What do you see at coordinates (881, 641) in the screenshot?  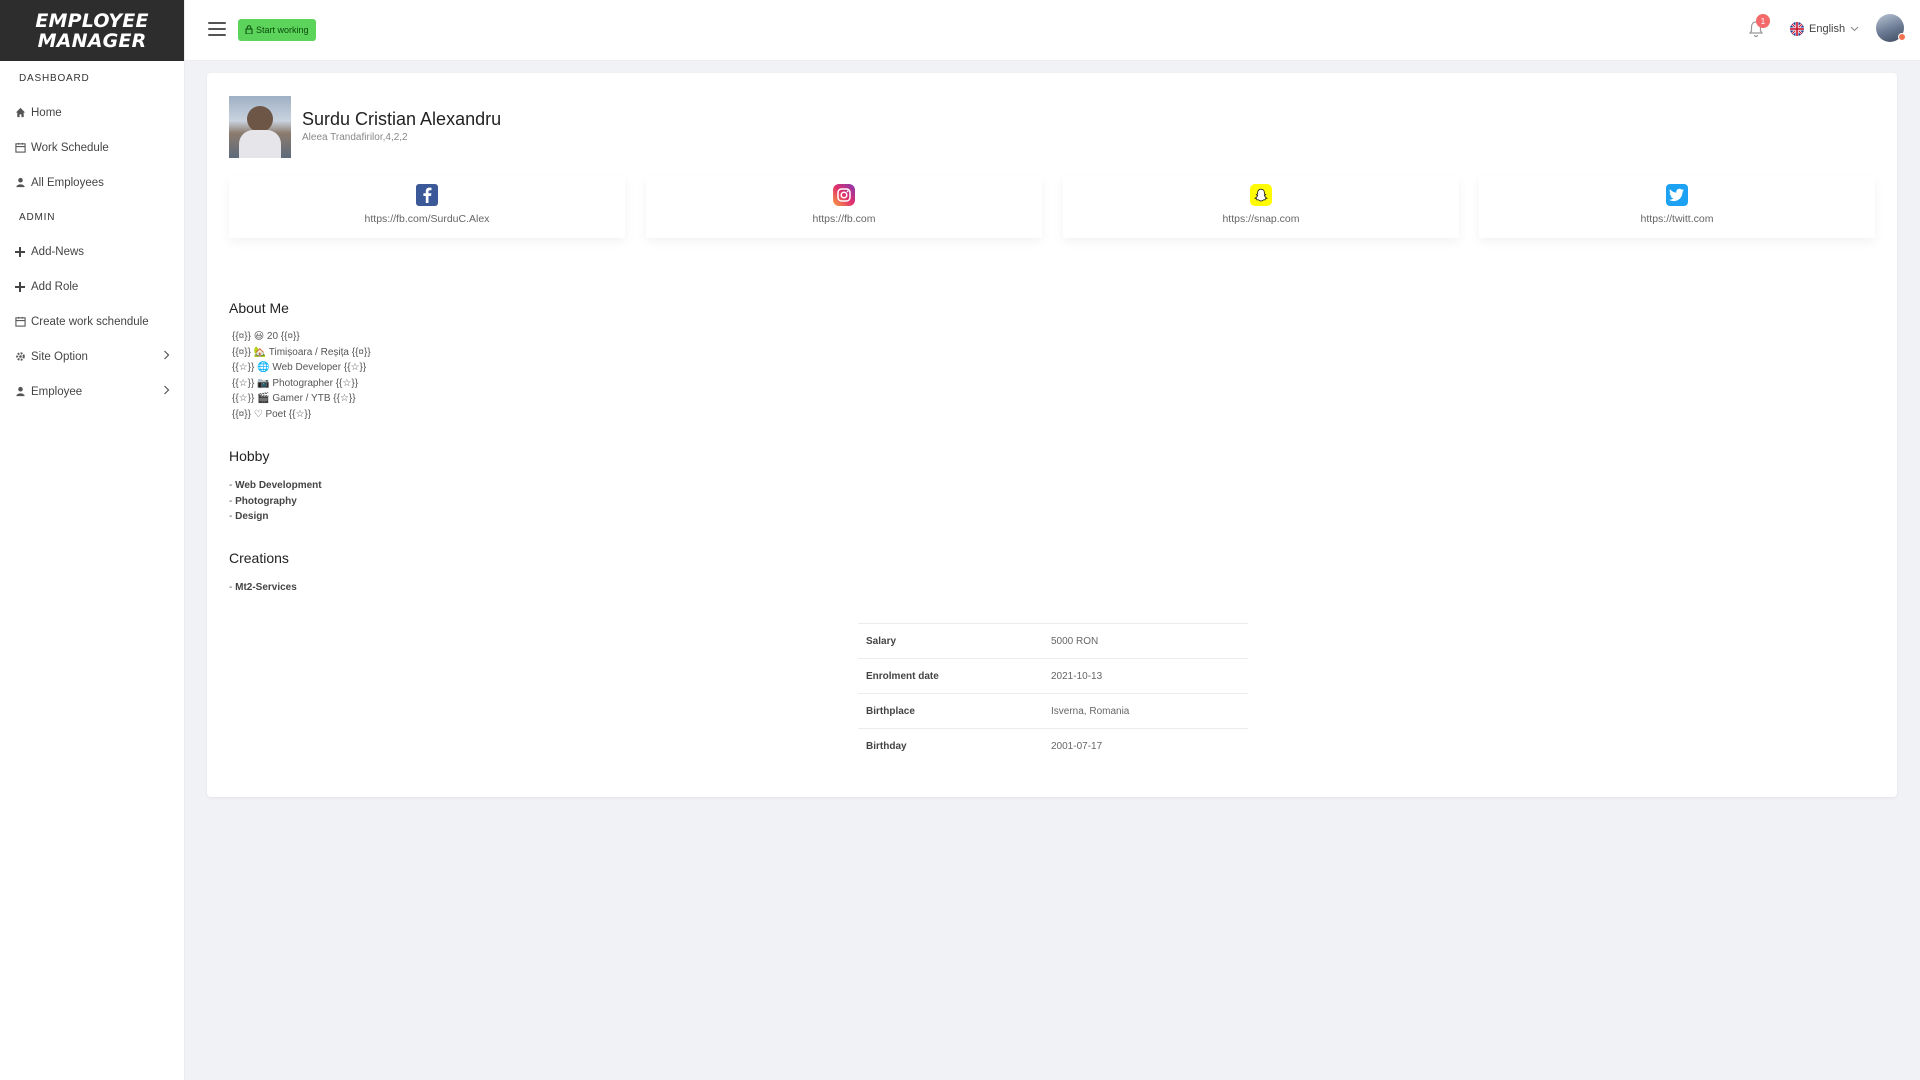 I see `info-key: Salary` at bounding box center [881, 641].